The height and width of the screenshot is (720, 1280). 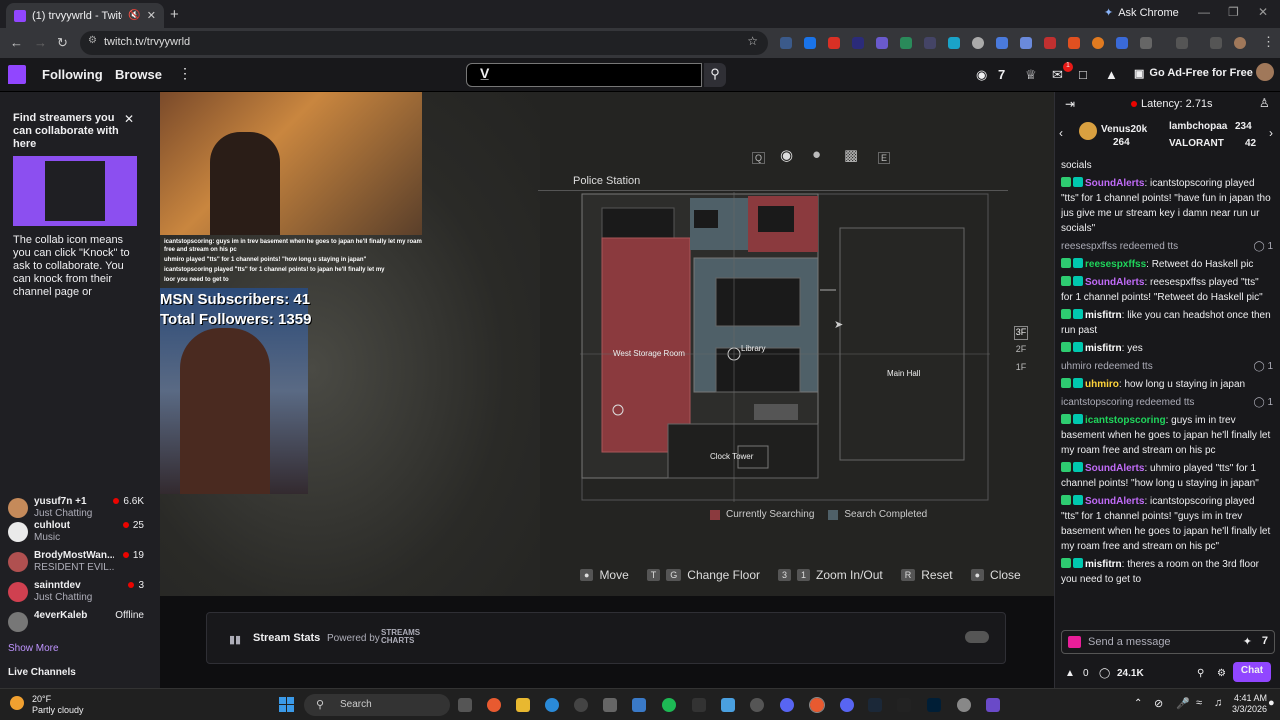 I want to click on show-more-link: Show More, so click(x=33, y=648).